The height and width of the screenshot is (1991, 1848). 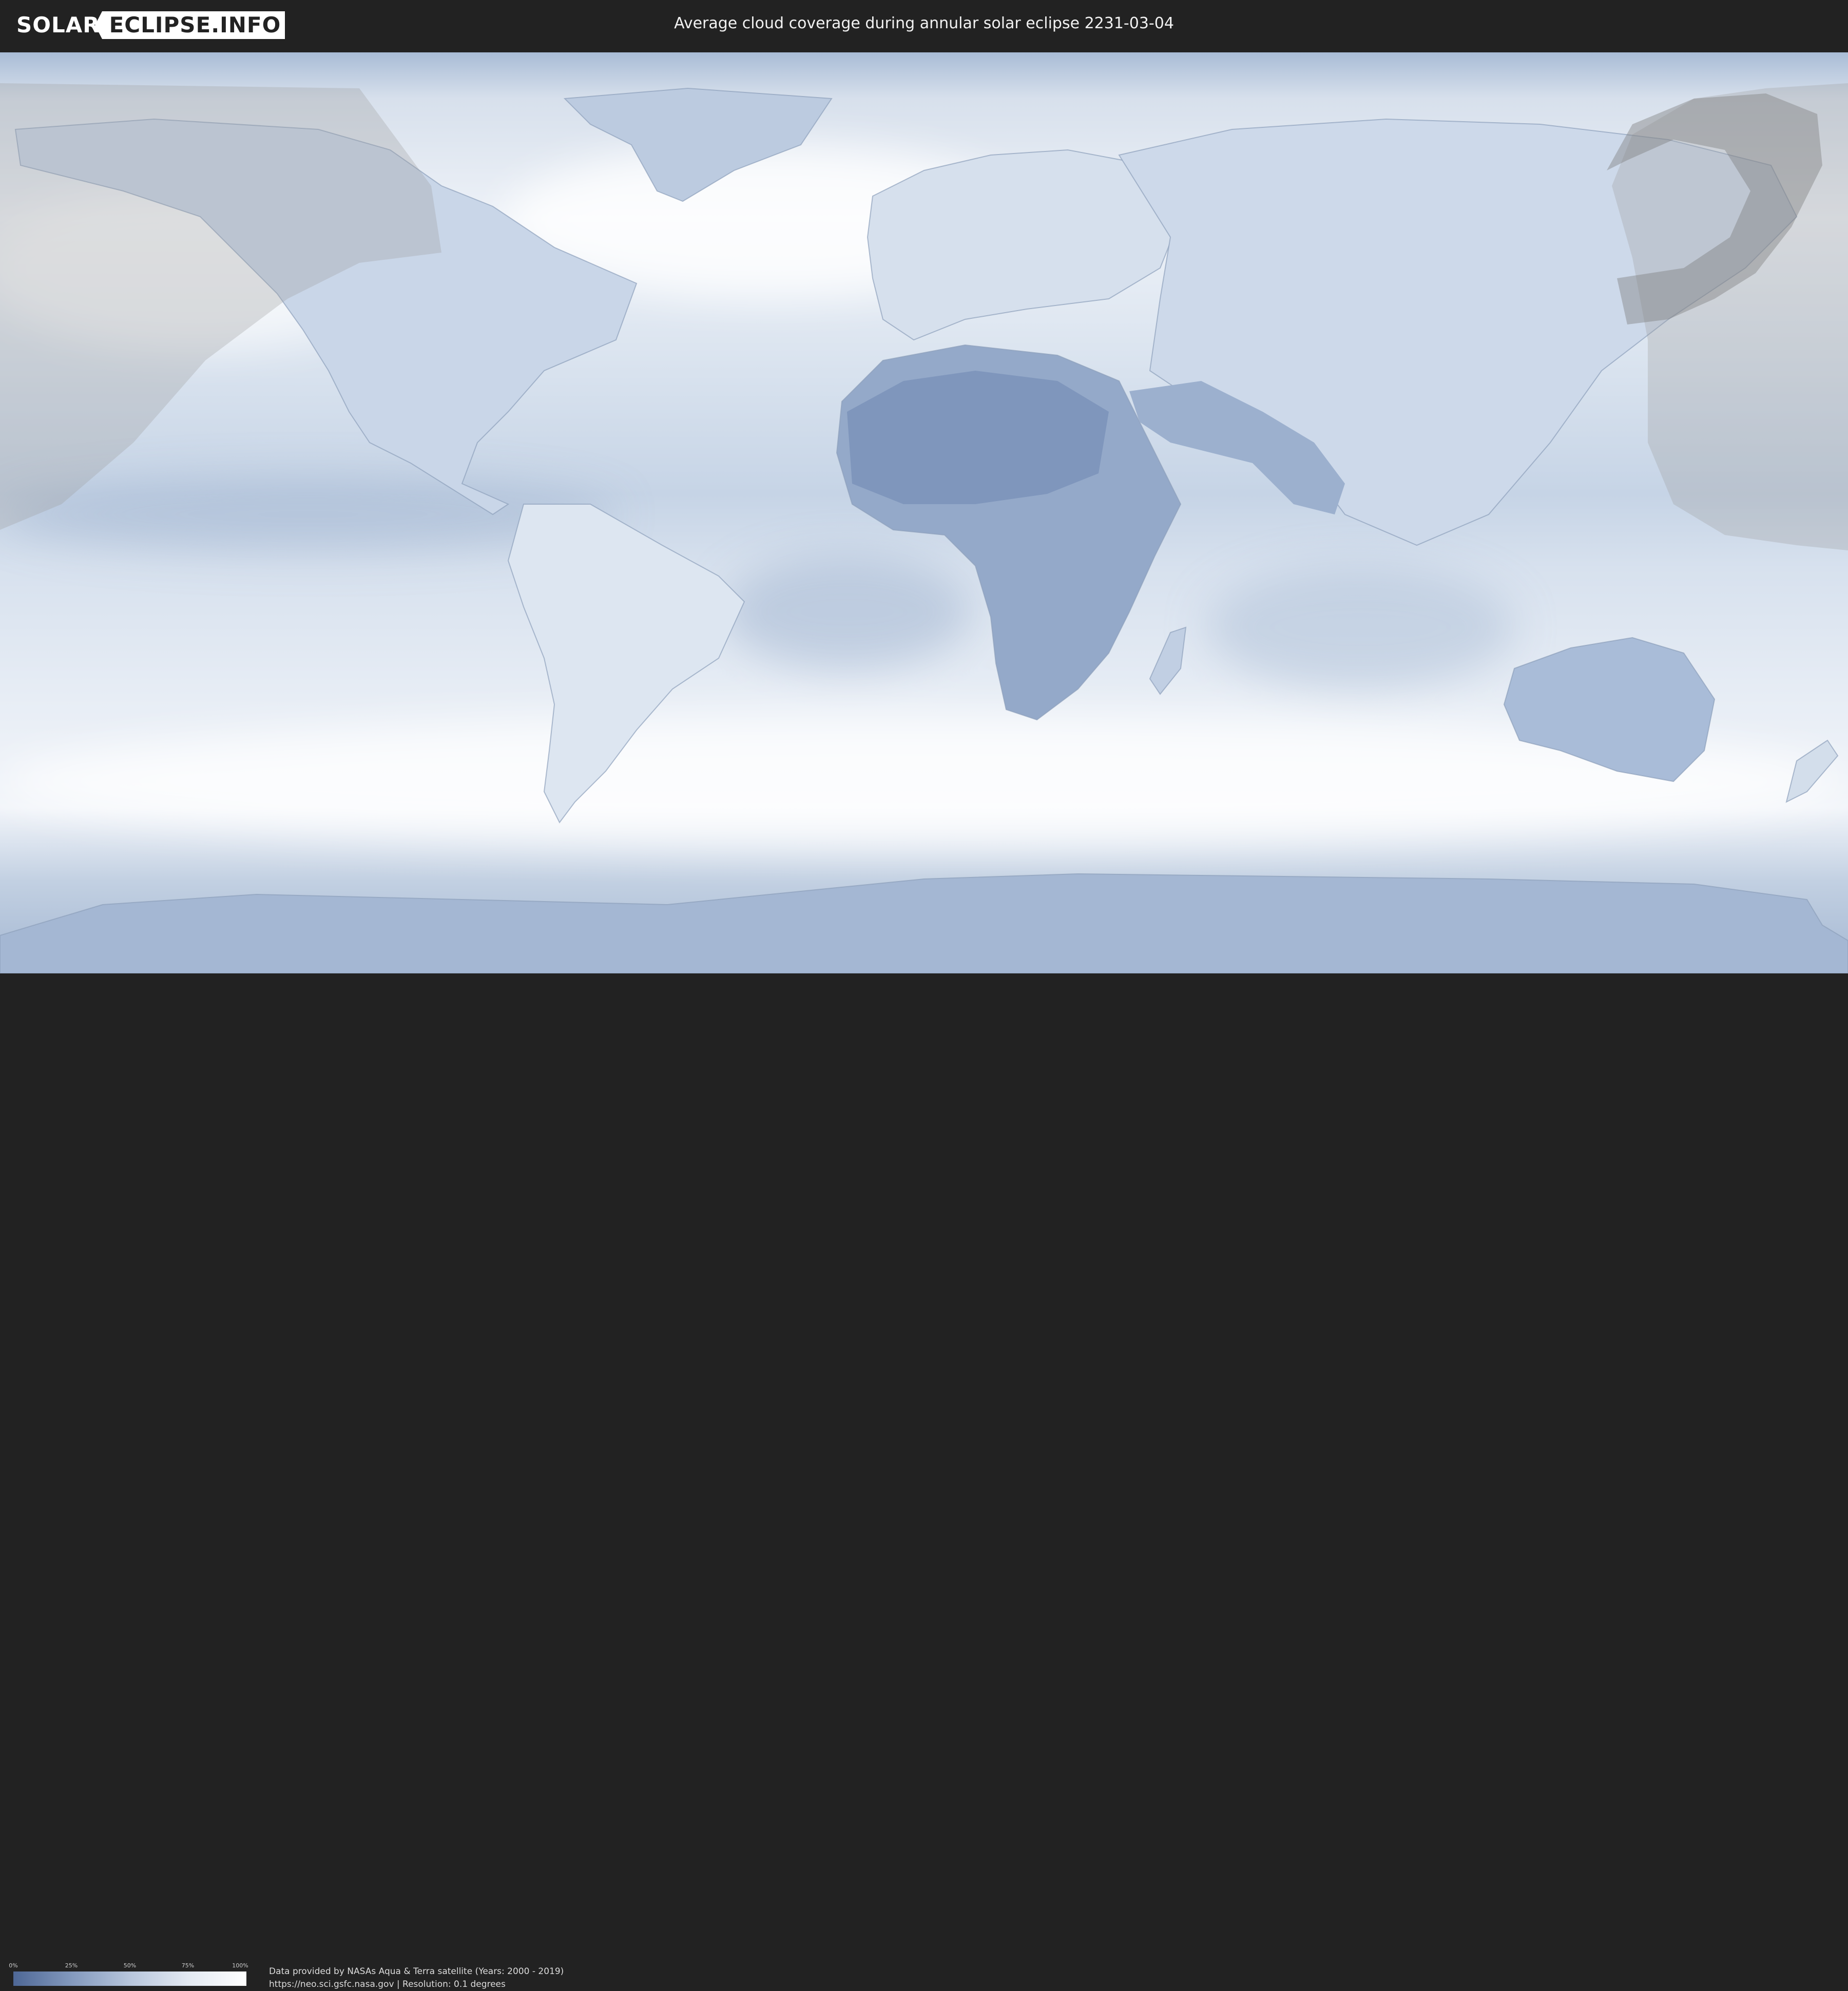 I want to click on sahara-dry-region, so click(x=978, y=437).